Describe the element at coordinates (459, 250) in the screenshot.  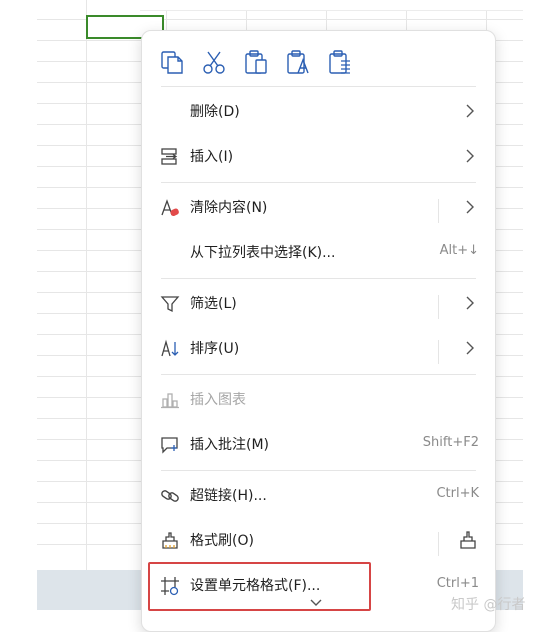
I see `pick-from-list-shortcut: Alt+↓` at that location.